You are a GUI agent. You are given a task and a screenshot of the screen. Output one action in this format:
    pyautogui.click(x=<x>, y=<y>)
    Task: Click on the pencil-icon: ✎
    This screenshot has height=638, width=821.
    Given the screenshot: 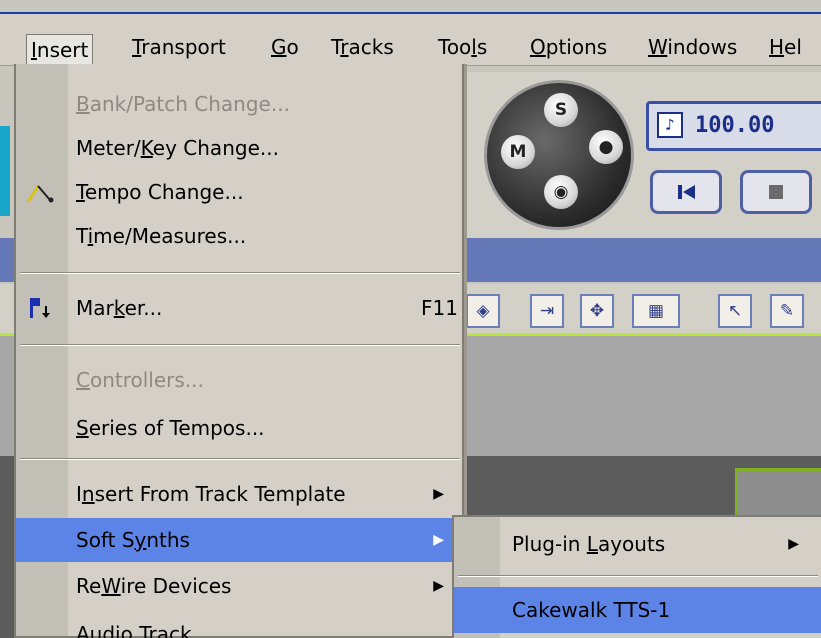 What is the action you would take?
    pyautogui.click(x=787, y=311)
    